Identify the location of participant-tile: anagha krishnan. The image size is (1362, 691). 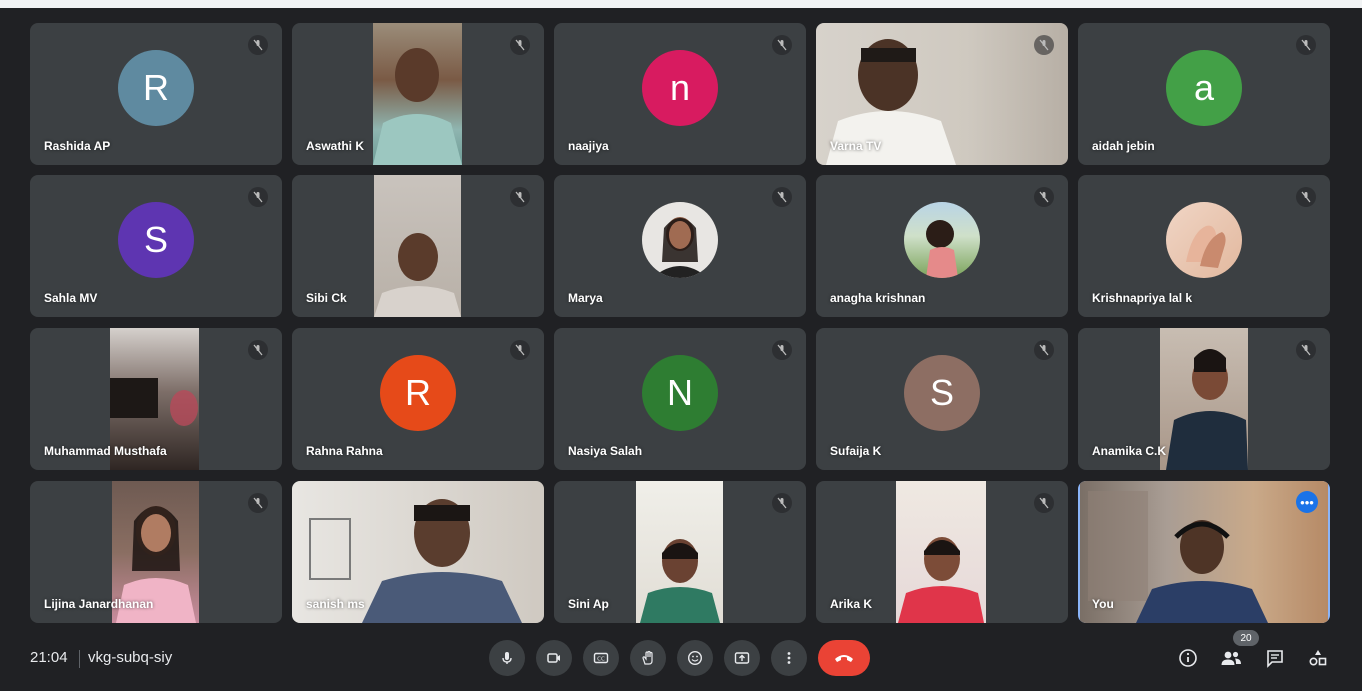
(942, 246).